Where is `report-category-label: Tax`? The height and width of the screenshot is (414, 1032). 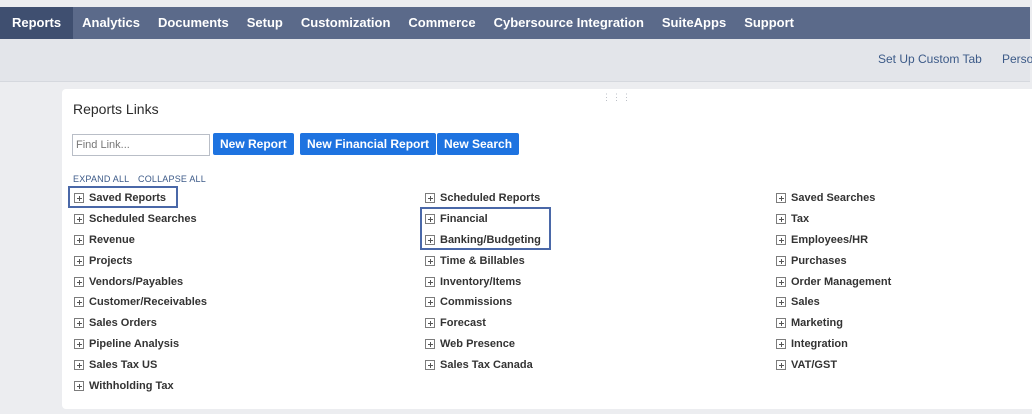
report-category-label: Tax is located at coordinates (800, 219).